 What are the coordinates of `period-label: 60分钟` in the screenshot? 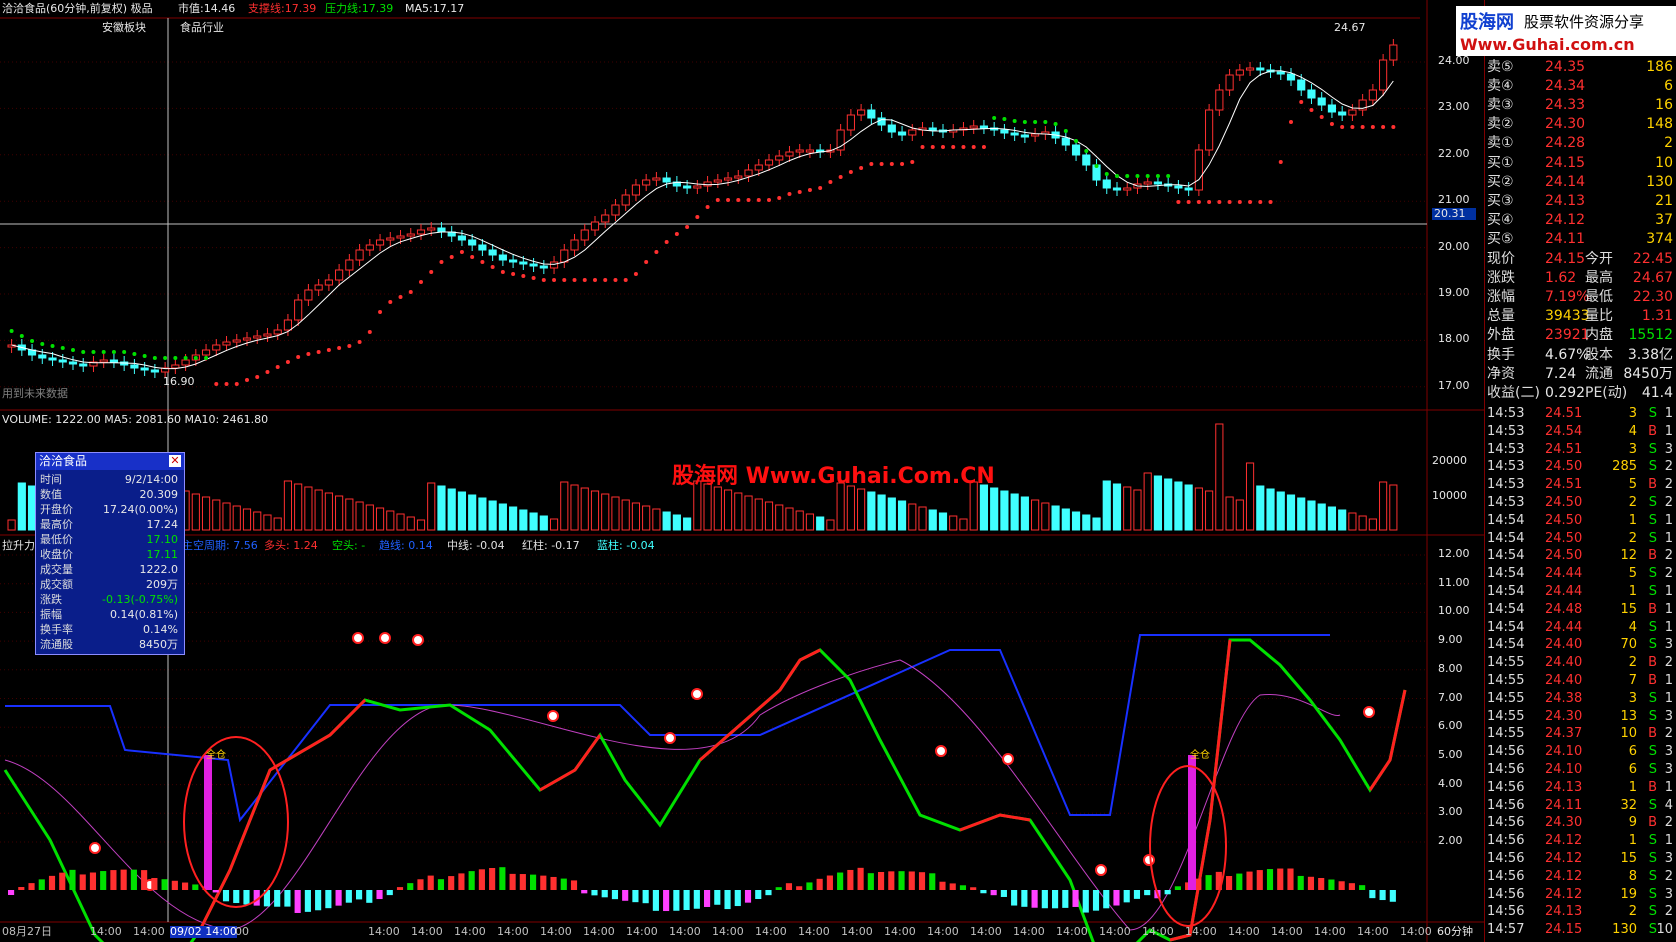 It's located at (1455, 932).